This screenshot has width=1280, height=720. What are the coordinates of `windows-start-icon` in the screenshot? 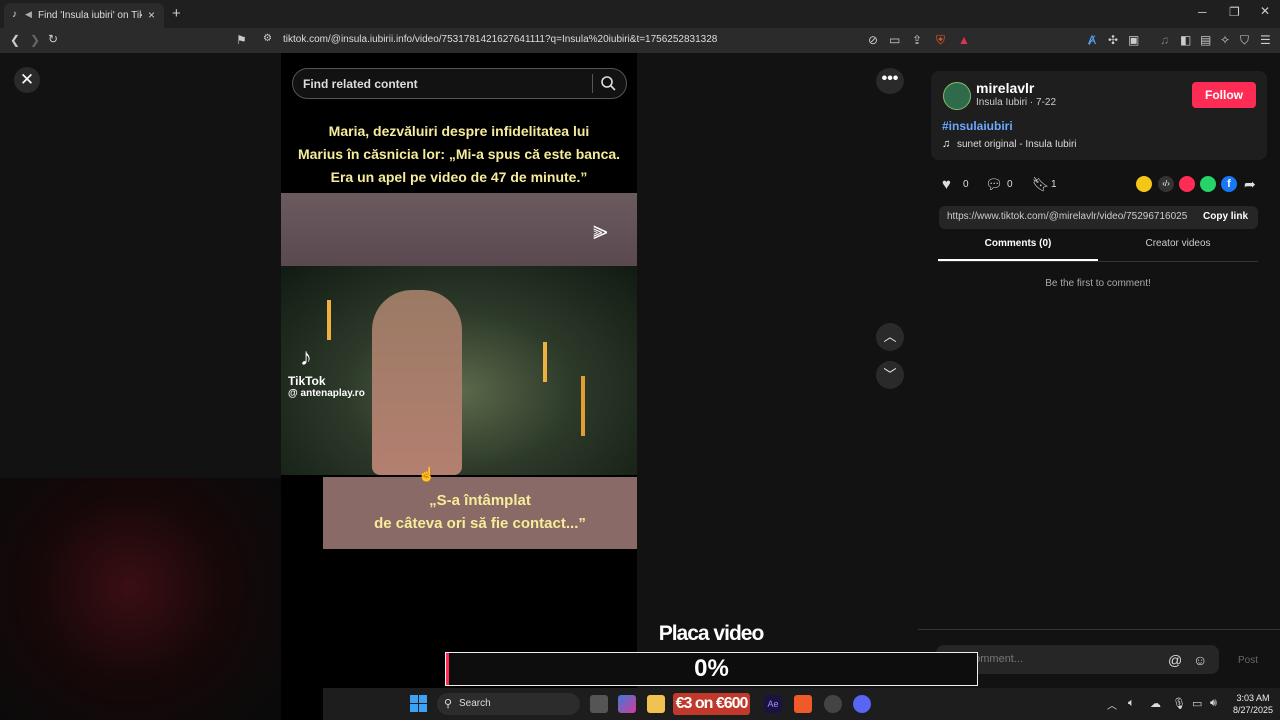 It's located at (418, 703).